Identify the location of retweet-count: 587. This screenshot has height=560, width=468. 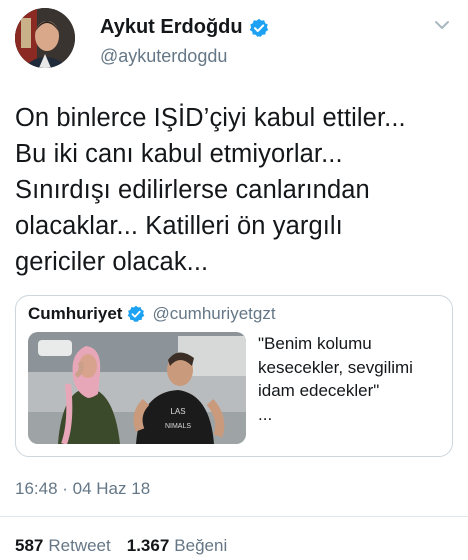
(29, 546).